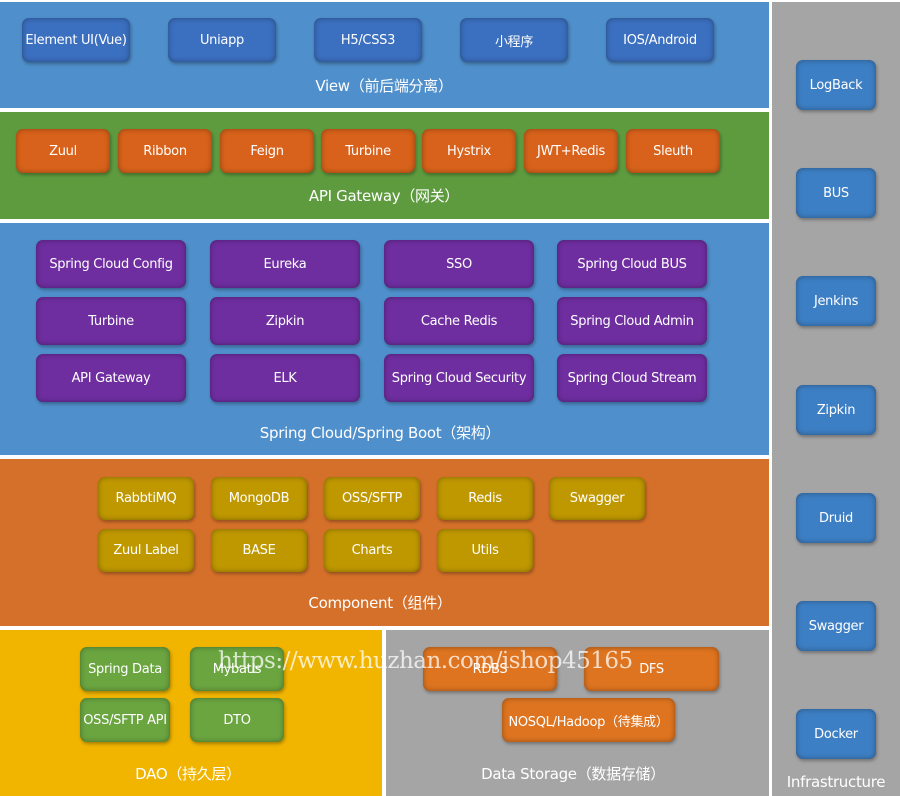 The image size is (900, 796). Describe the element at coordinates (588, 720) in the screenshot. I see `data-storage-item: NOSQL/Hadoop（待集成）` at that location.